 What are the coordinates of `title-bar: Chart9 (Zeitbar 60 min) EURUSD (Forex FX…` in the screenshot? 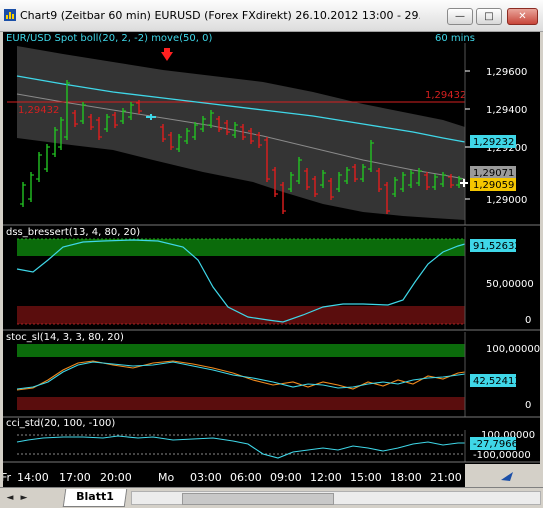 It's located at (271, 16).